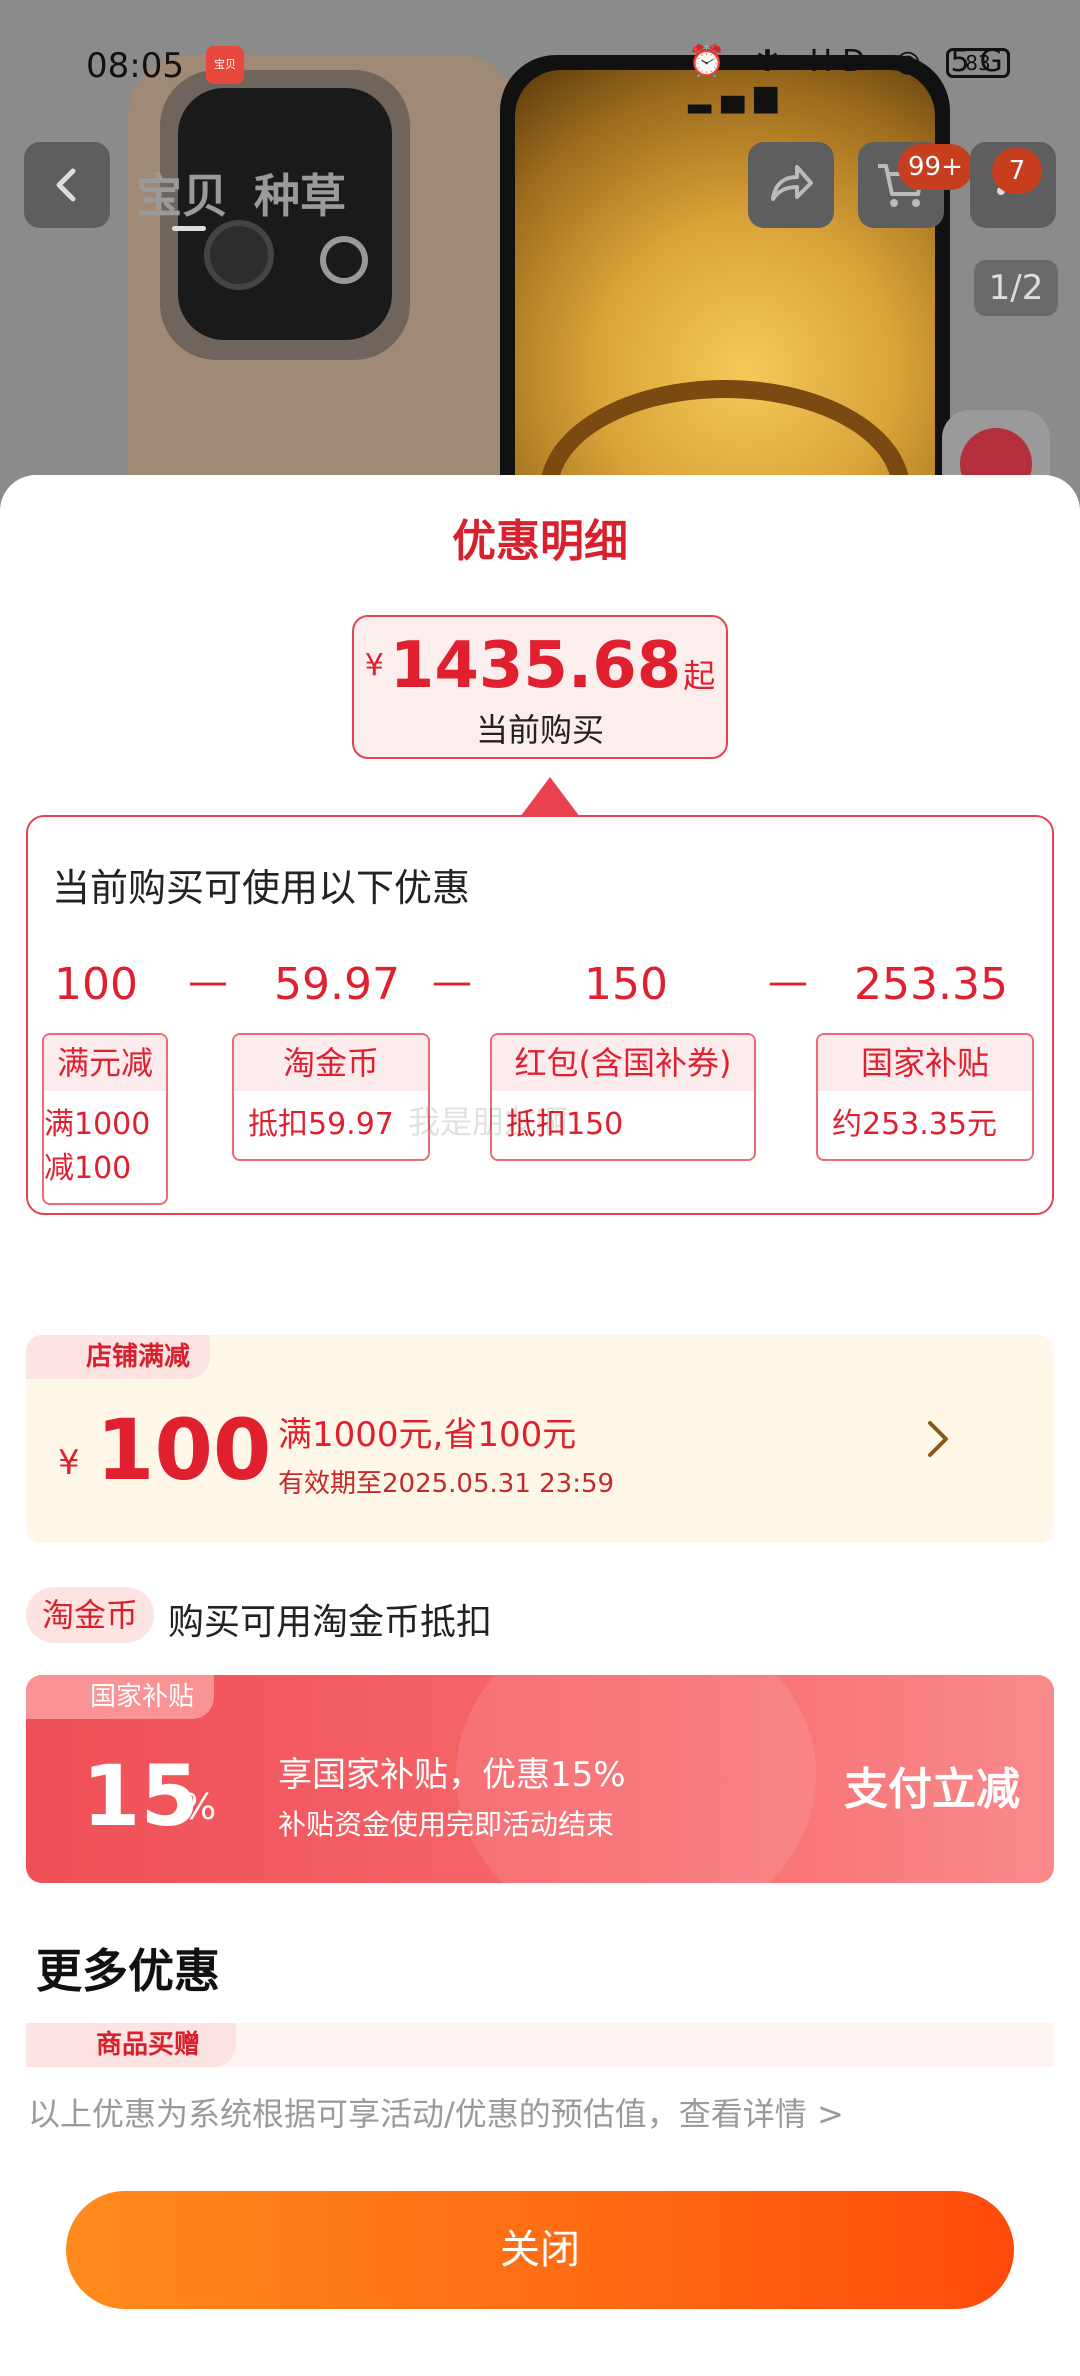 This screenshot has width=1080, height=2376. What do you see at coordinates (131, 2045) in the screenshot?
I see `coupon-tag: 商品买赠` at bounding box center [131, 2045].